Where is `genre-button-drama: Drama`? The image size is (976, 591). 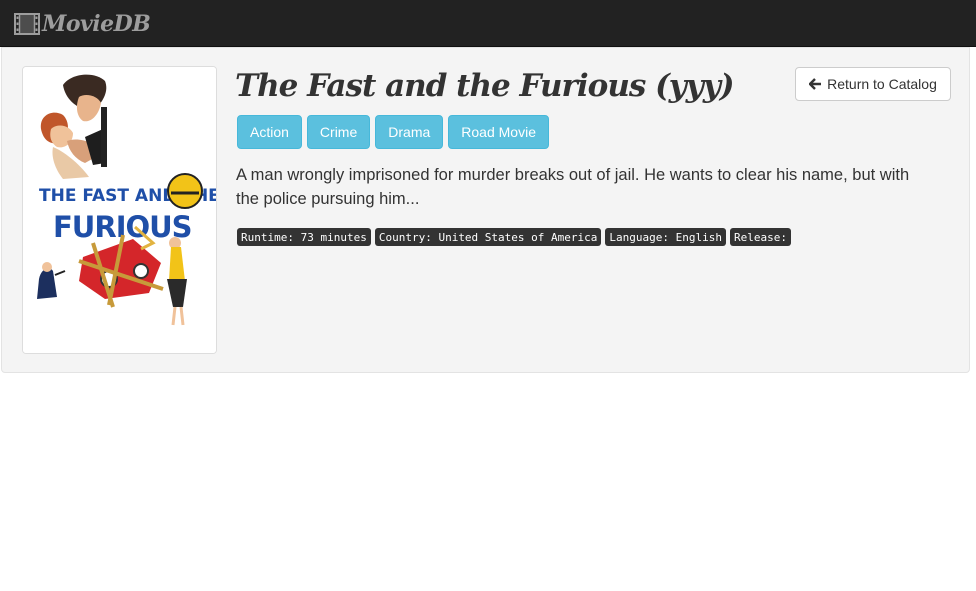
genre-button-drama: Drama is located at coordinates (409, 132).